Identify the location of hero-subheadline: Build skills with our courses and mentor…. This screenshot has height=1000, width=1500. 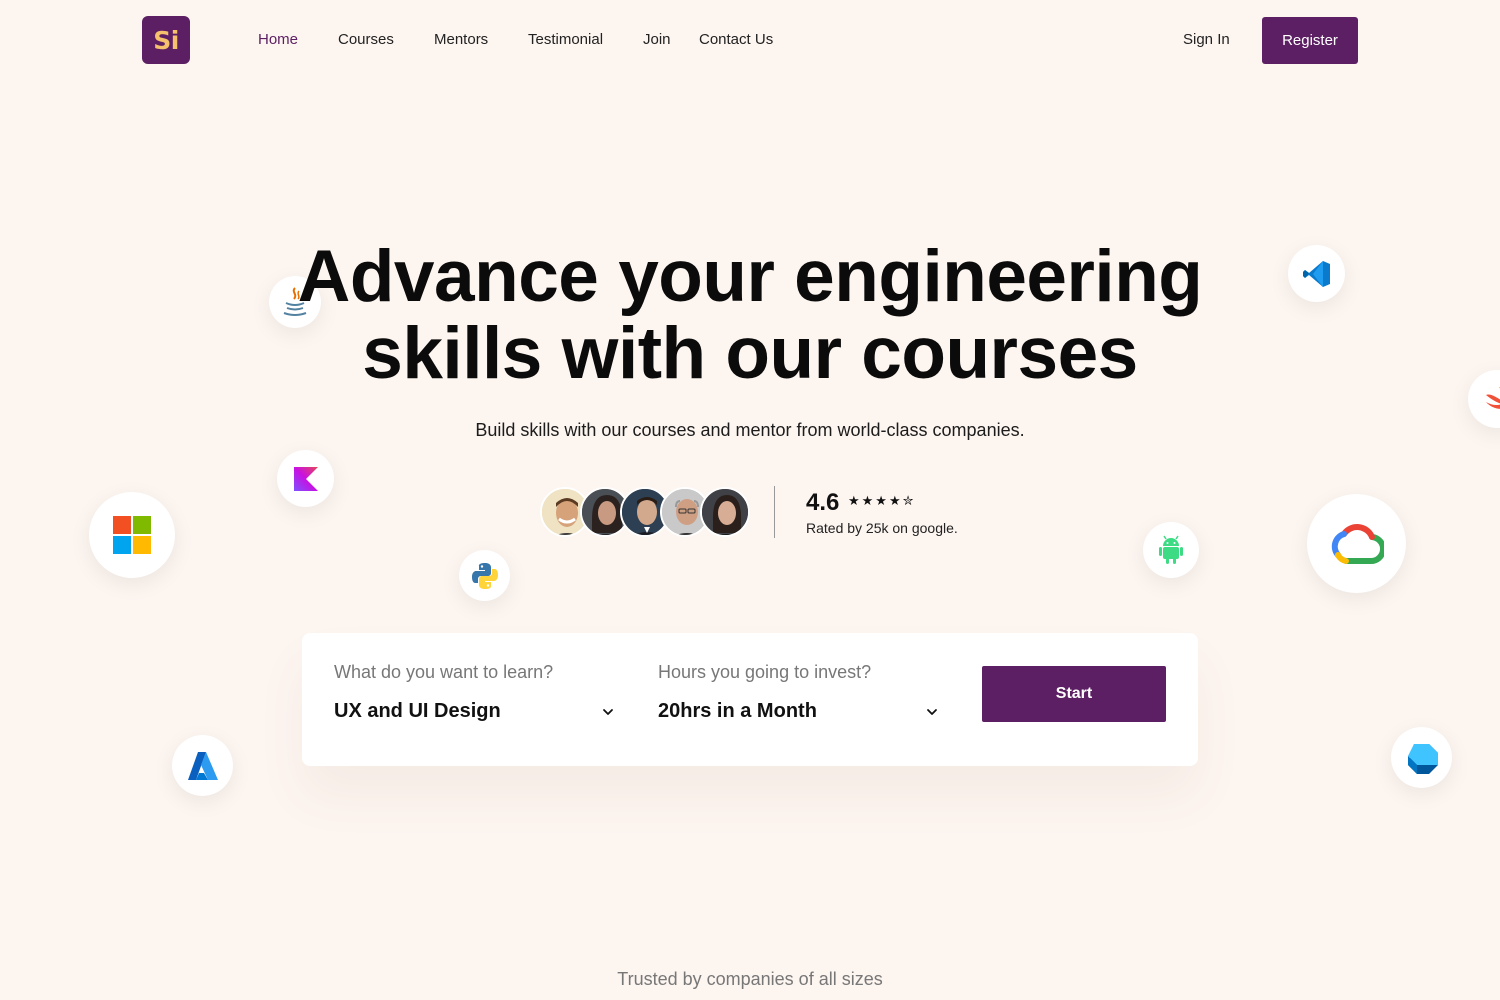
(750, 430).